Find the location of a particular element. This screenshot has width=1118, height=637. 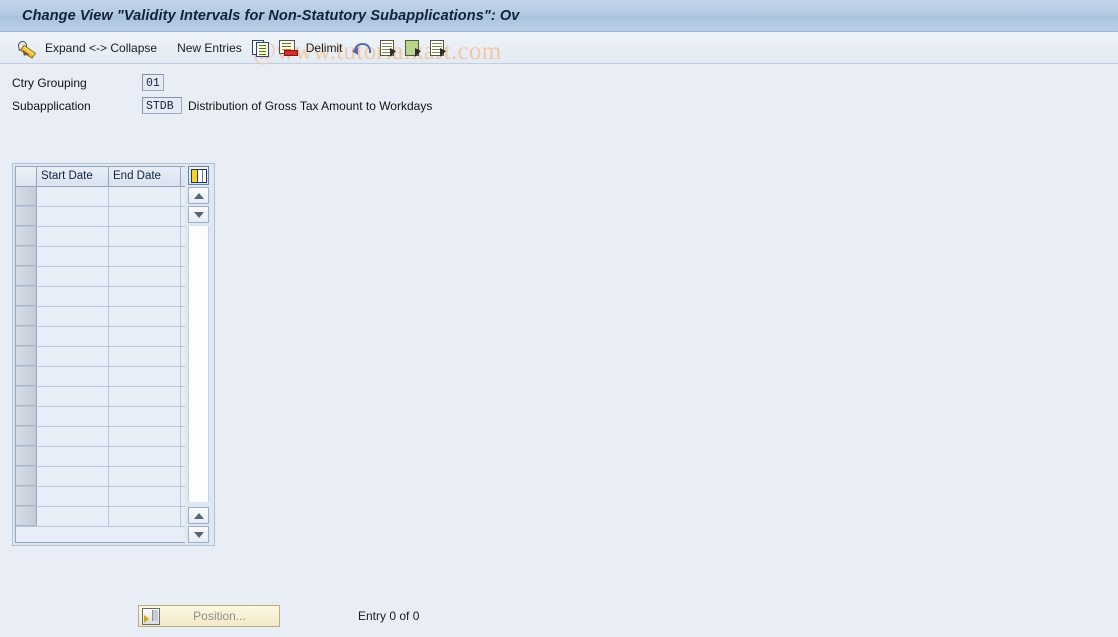

scroll-down-button is located at coordinates (198, 214).